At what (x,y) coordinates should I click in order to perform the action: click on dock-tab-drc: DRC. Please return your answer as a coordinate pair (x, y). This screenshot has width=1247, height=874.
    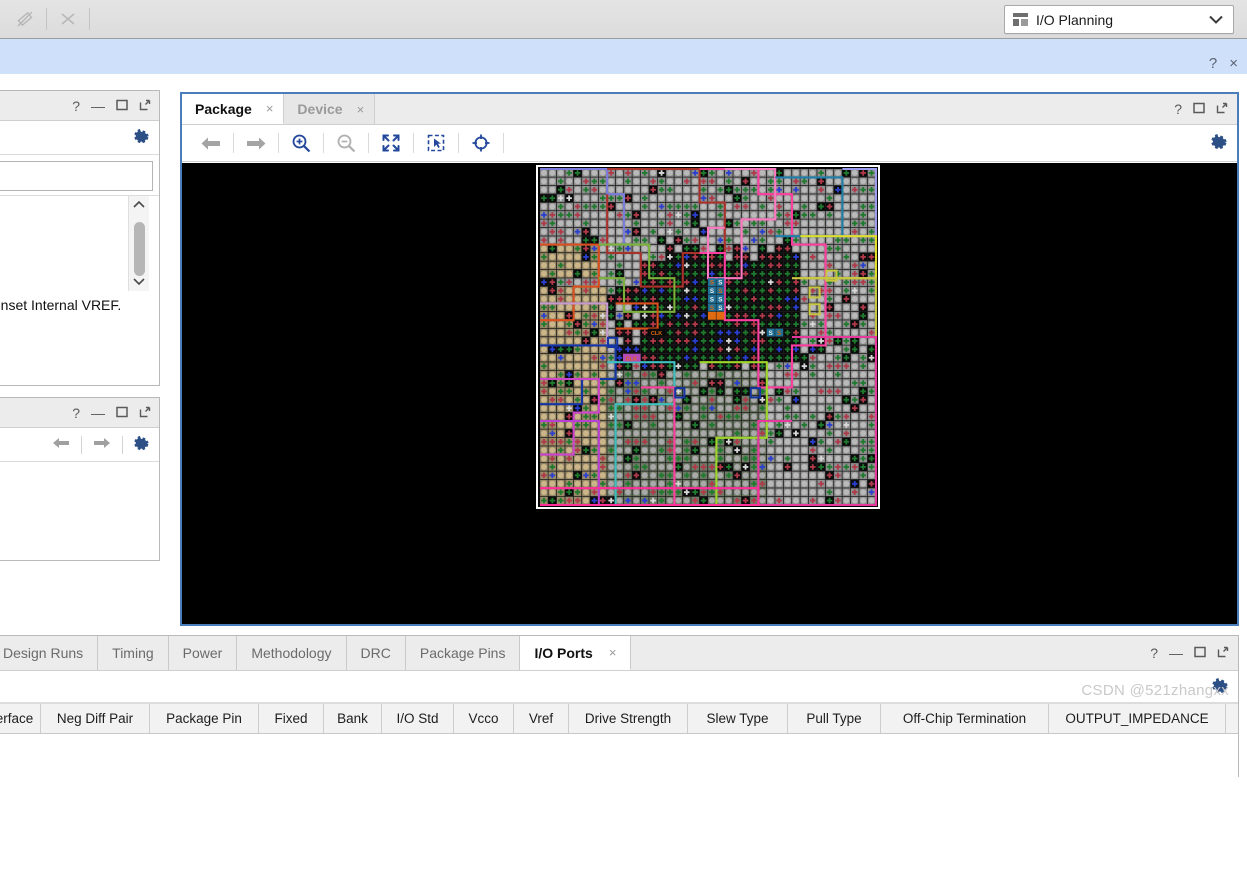
    Looking at the image, I should click on (376, 653).